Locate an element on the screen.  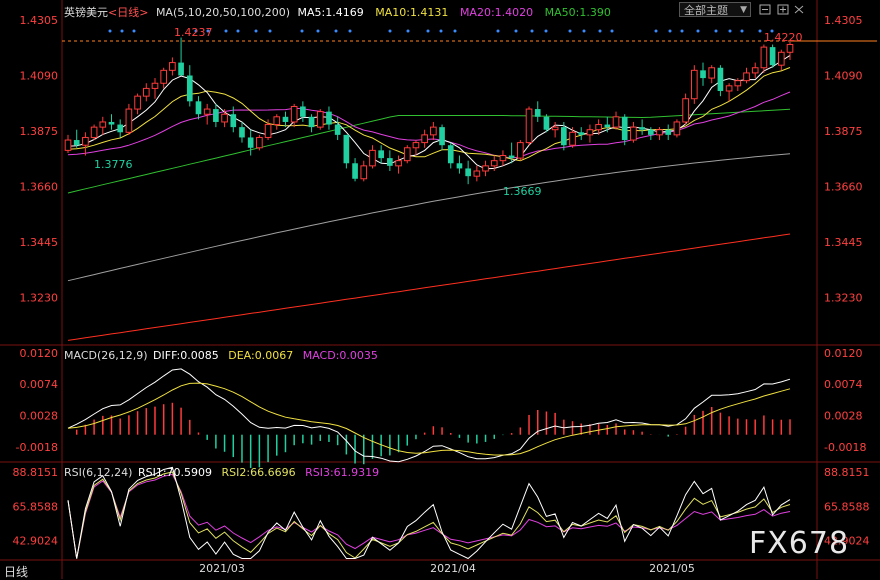
zoom-in-button is located at coordinates (783, 9).